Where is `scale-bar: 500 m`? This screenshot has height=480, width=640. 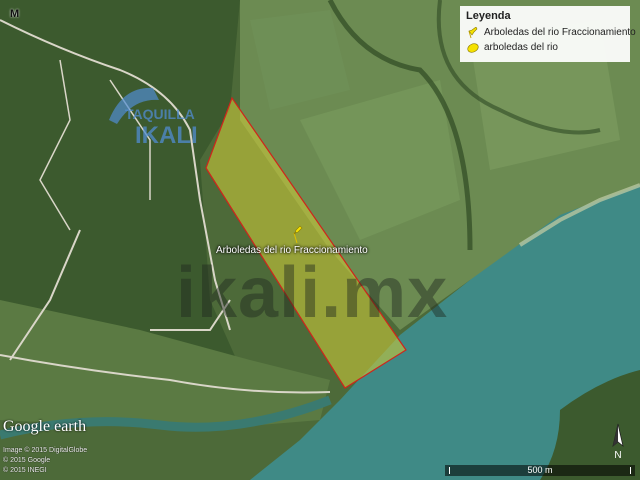 scale-bar: 500 m is located at coordinates (540, 470).